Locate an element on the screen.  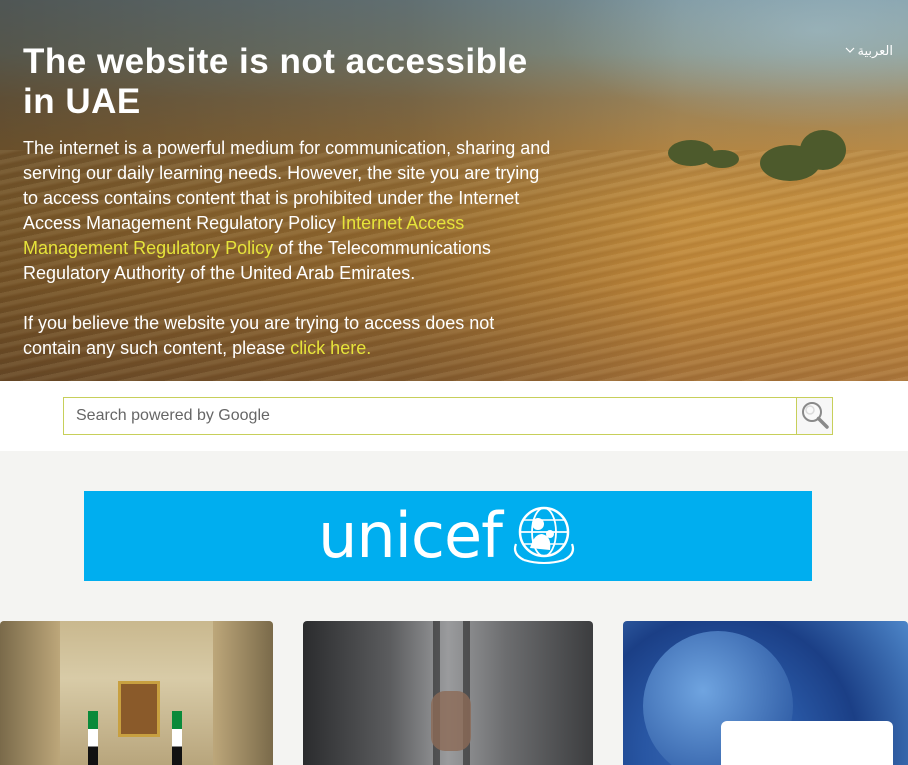
unicef-ad-banner: unicef is located at coordinates (448, 536).